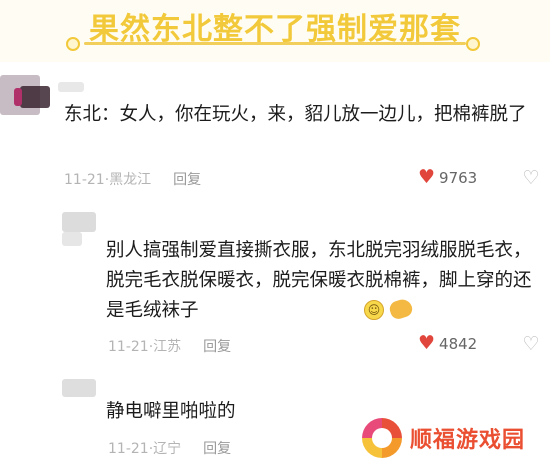  I want to click on comment-location: 江苏, so click(167, 347).